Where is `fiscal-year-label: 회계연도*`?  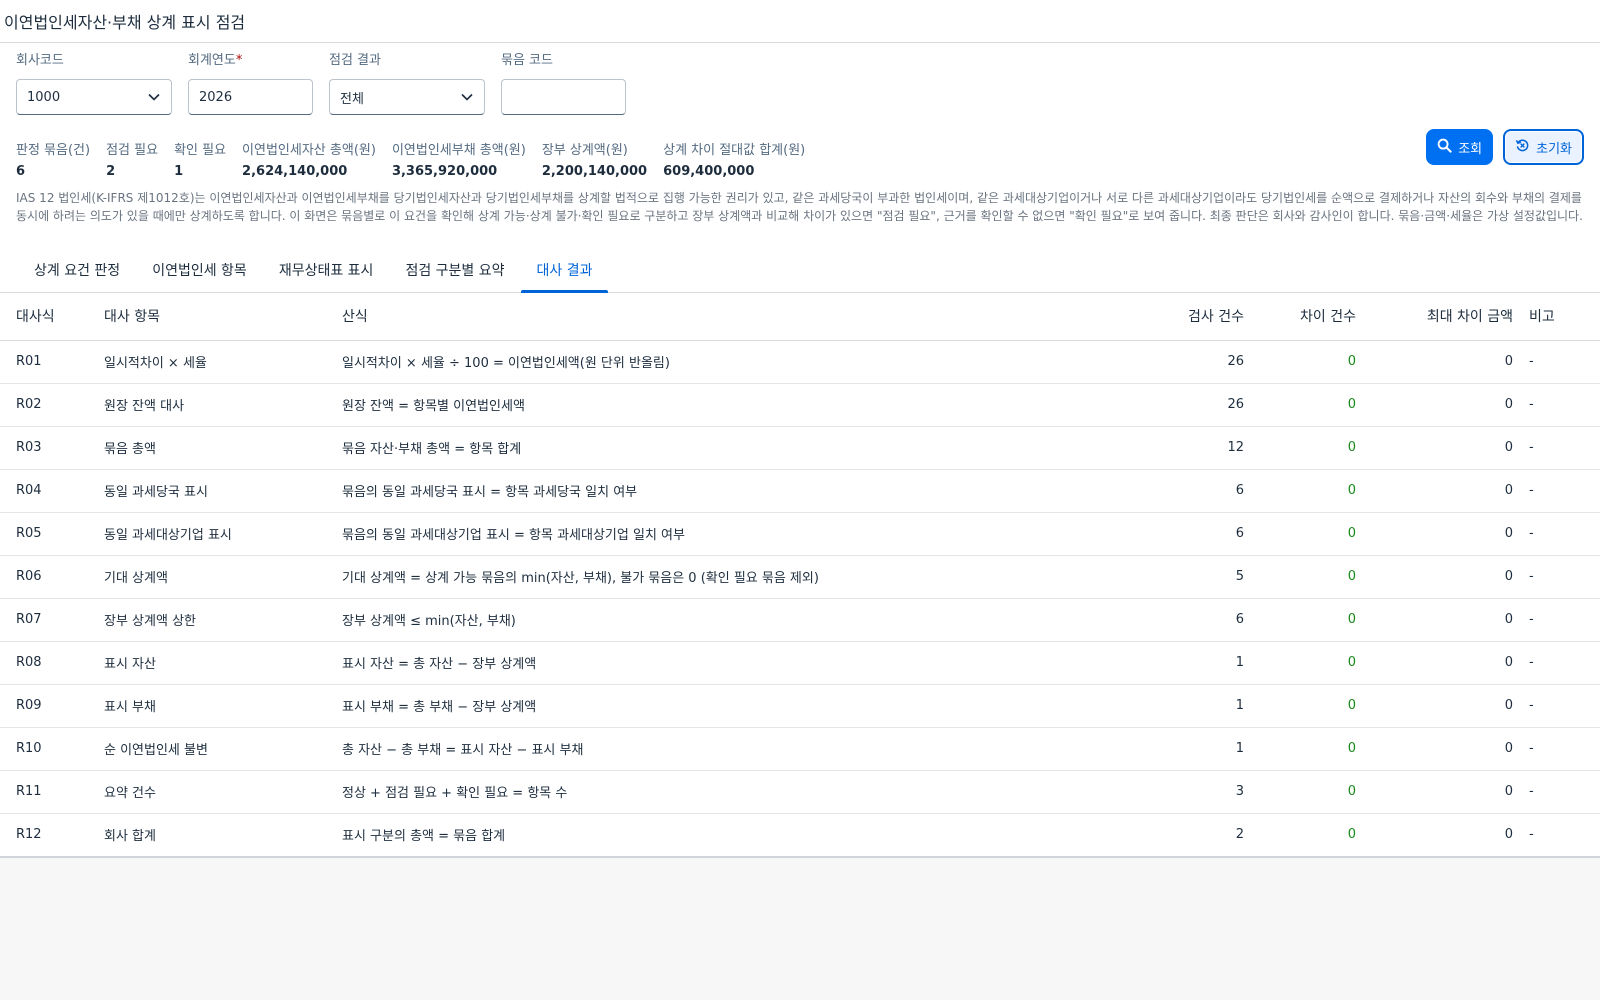
fiscal-year-label: 회계연도* is located at coordinates (250, 62).